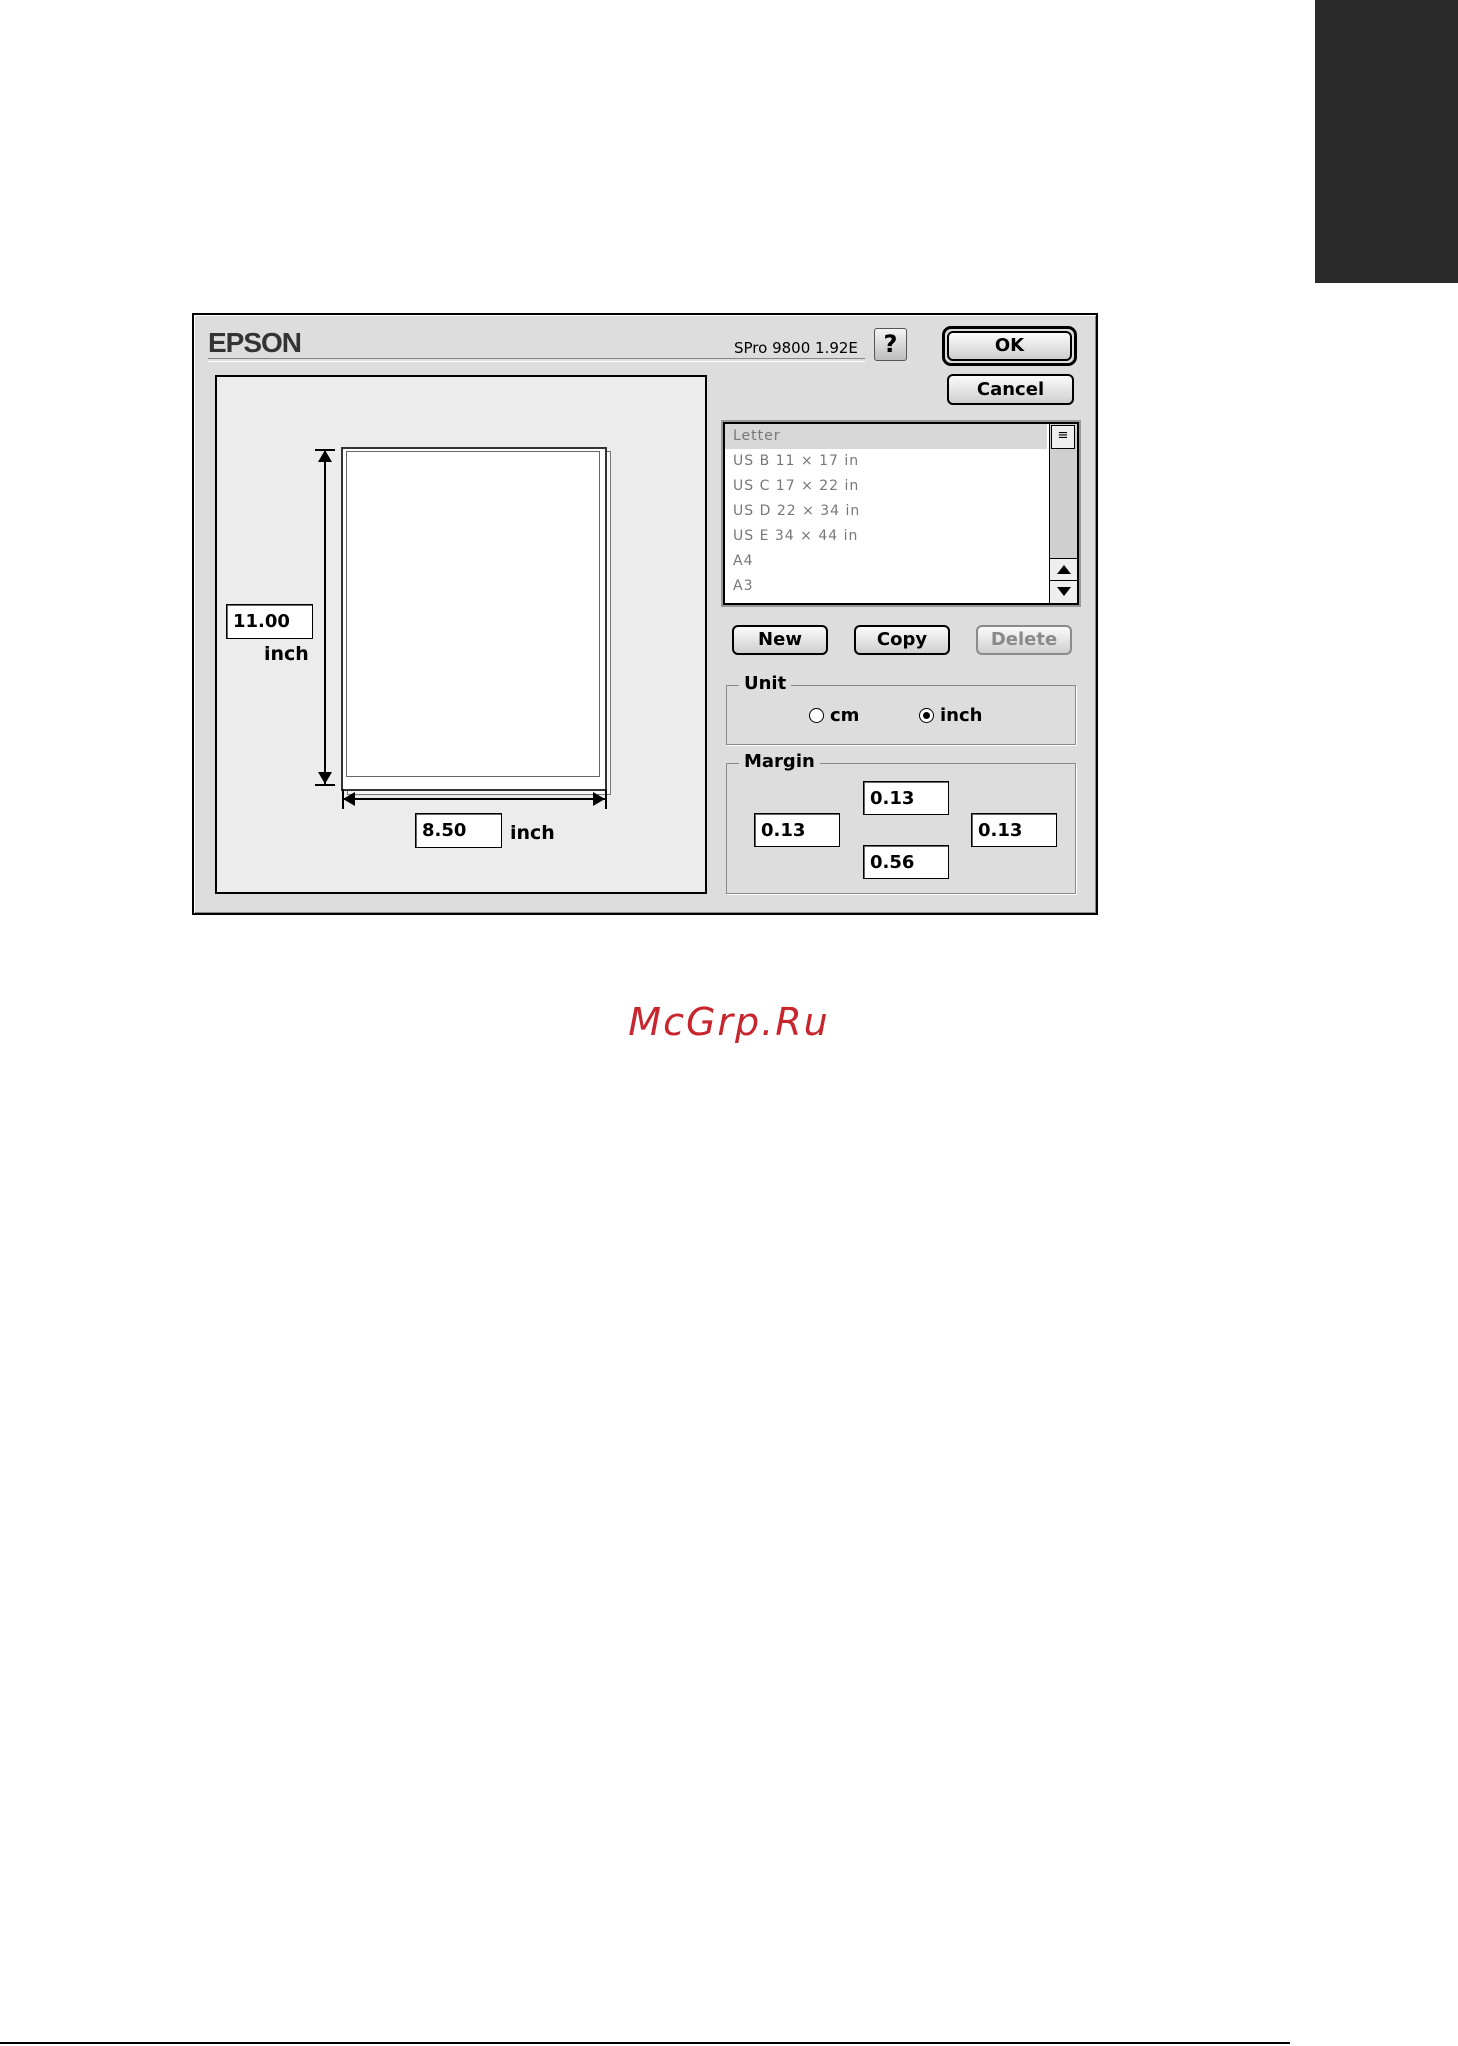 The image size is (1458, 2046). I want to click on margin-left-input: 0.13, so click(797, 830).